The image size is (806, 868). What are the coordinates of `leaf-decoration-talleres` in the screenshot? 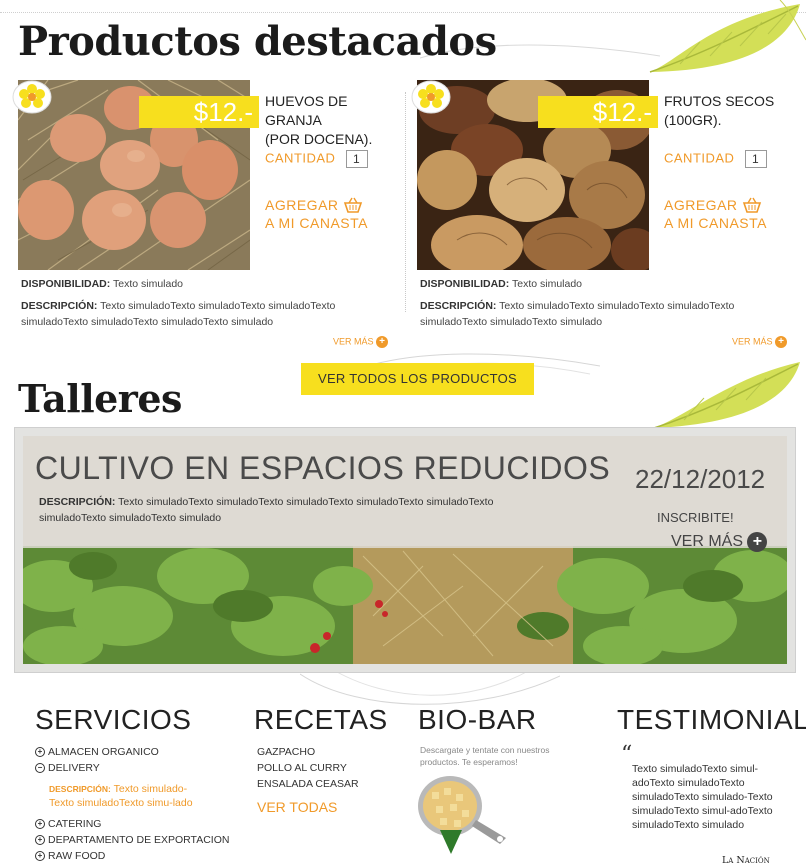 It's located at (726, 395).